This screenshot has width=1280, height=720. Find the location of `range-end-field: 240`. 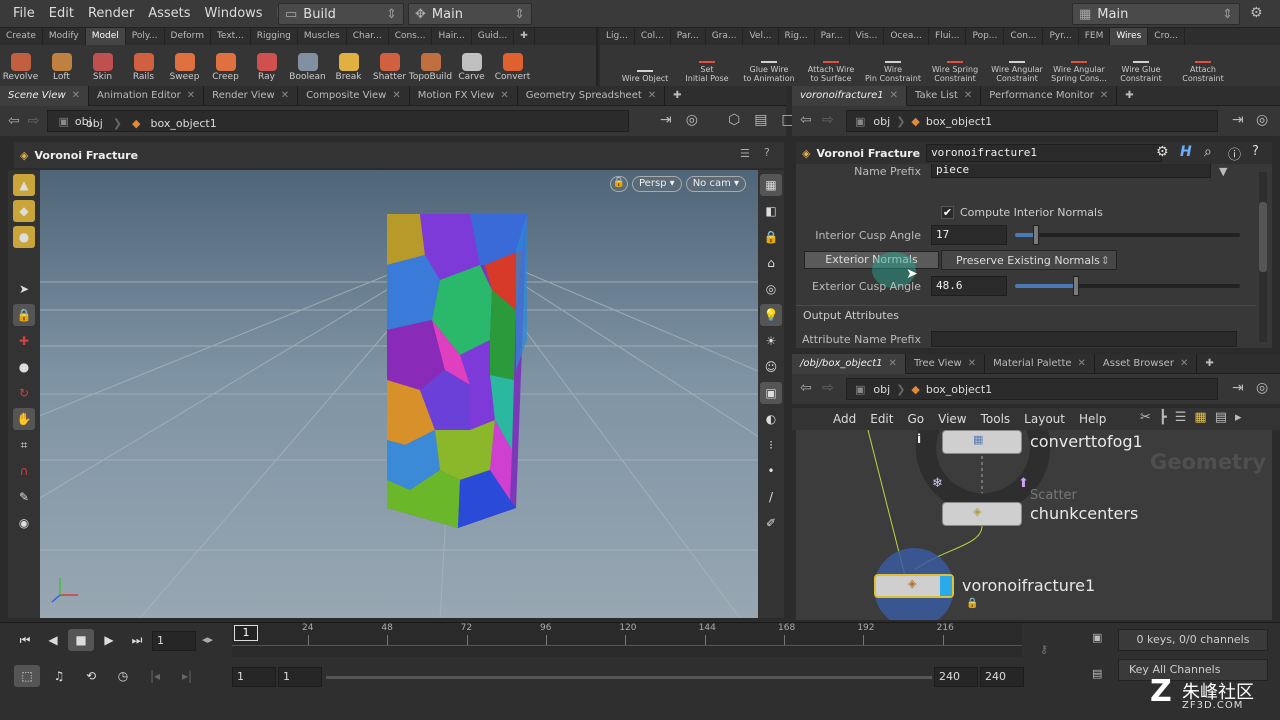

range-end-field: 240 is located at coordinates (956, 677).